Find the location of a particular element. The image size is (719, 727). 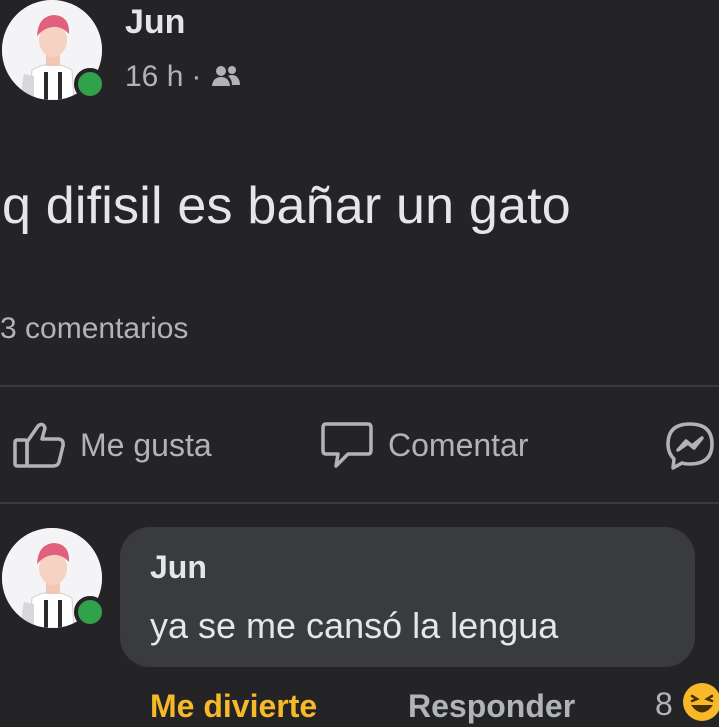

post-meta: 16 h · is located at coordinates (184, 77).